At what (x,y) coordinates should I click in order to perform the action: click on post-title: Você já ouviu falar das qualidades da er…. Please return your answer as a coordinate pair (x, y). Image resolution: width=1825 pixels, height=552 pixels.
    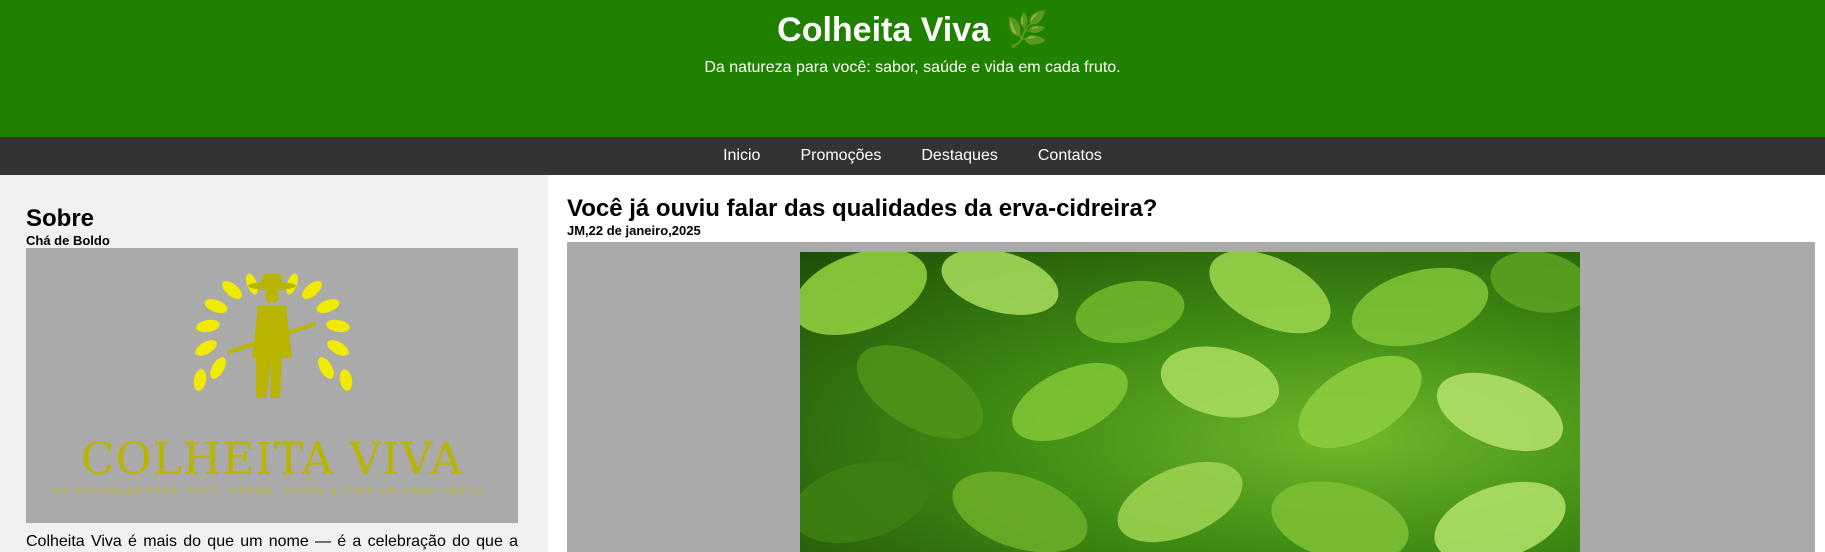
    Looking at the image, I should click on (862, 208).